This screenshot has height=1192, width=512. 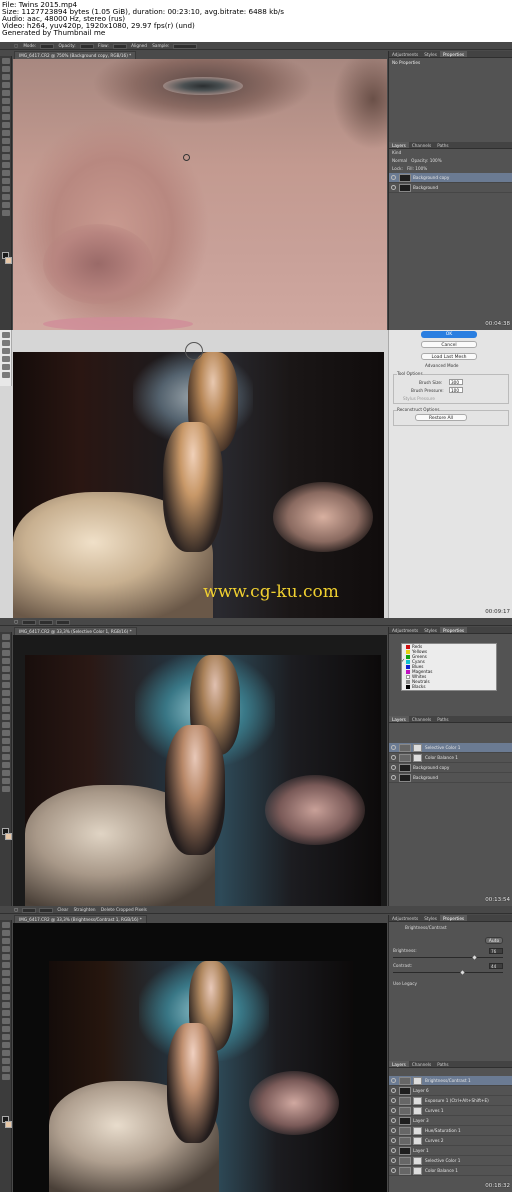 What do you see at coordinates (453, 54) in the screenshot?
I see `tab-properties: Properties` at bounding box center [453, 54].